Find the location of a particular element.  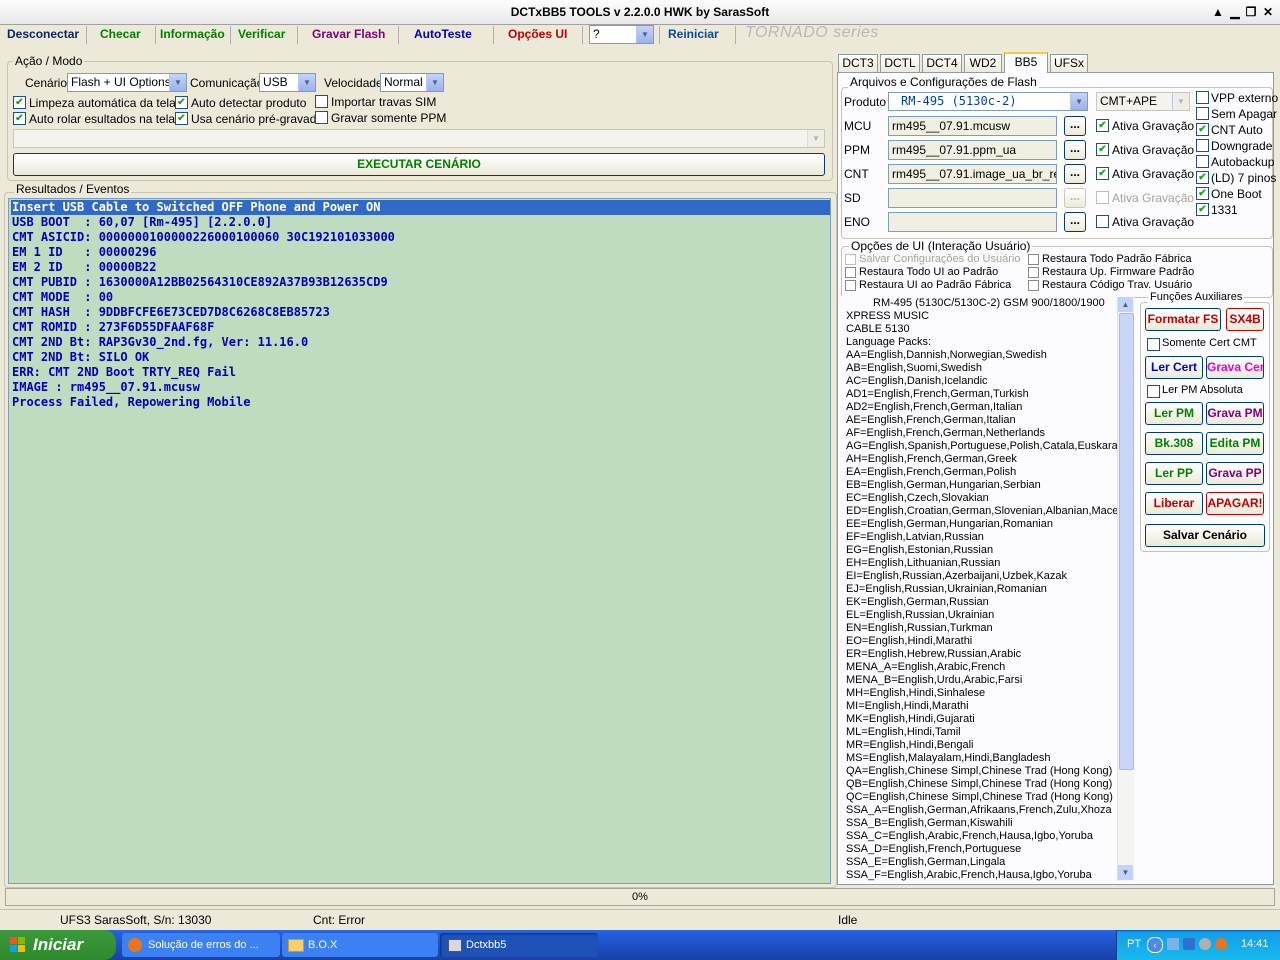

bk308-button: Bk.308 is located at coordinates (1174, 443).